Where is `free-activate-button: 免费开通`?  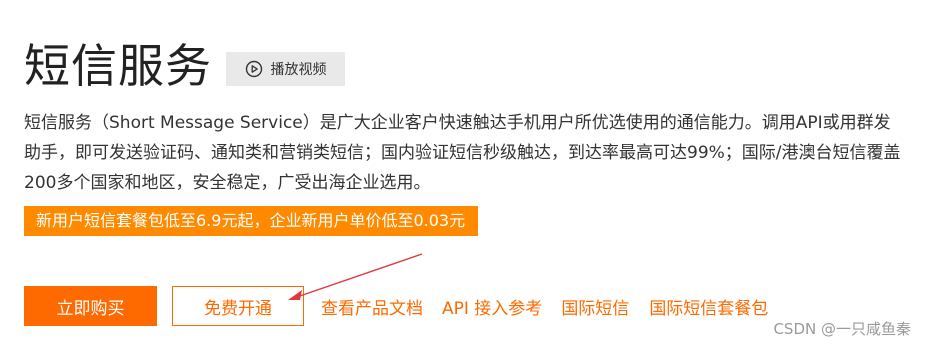 free-activate-button: 免费开通 is located at coordinates (238, 306).